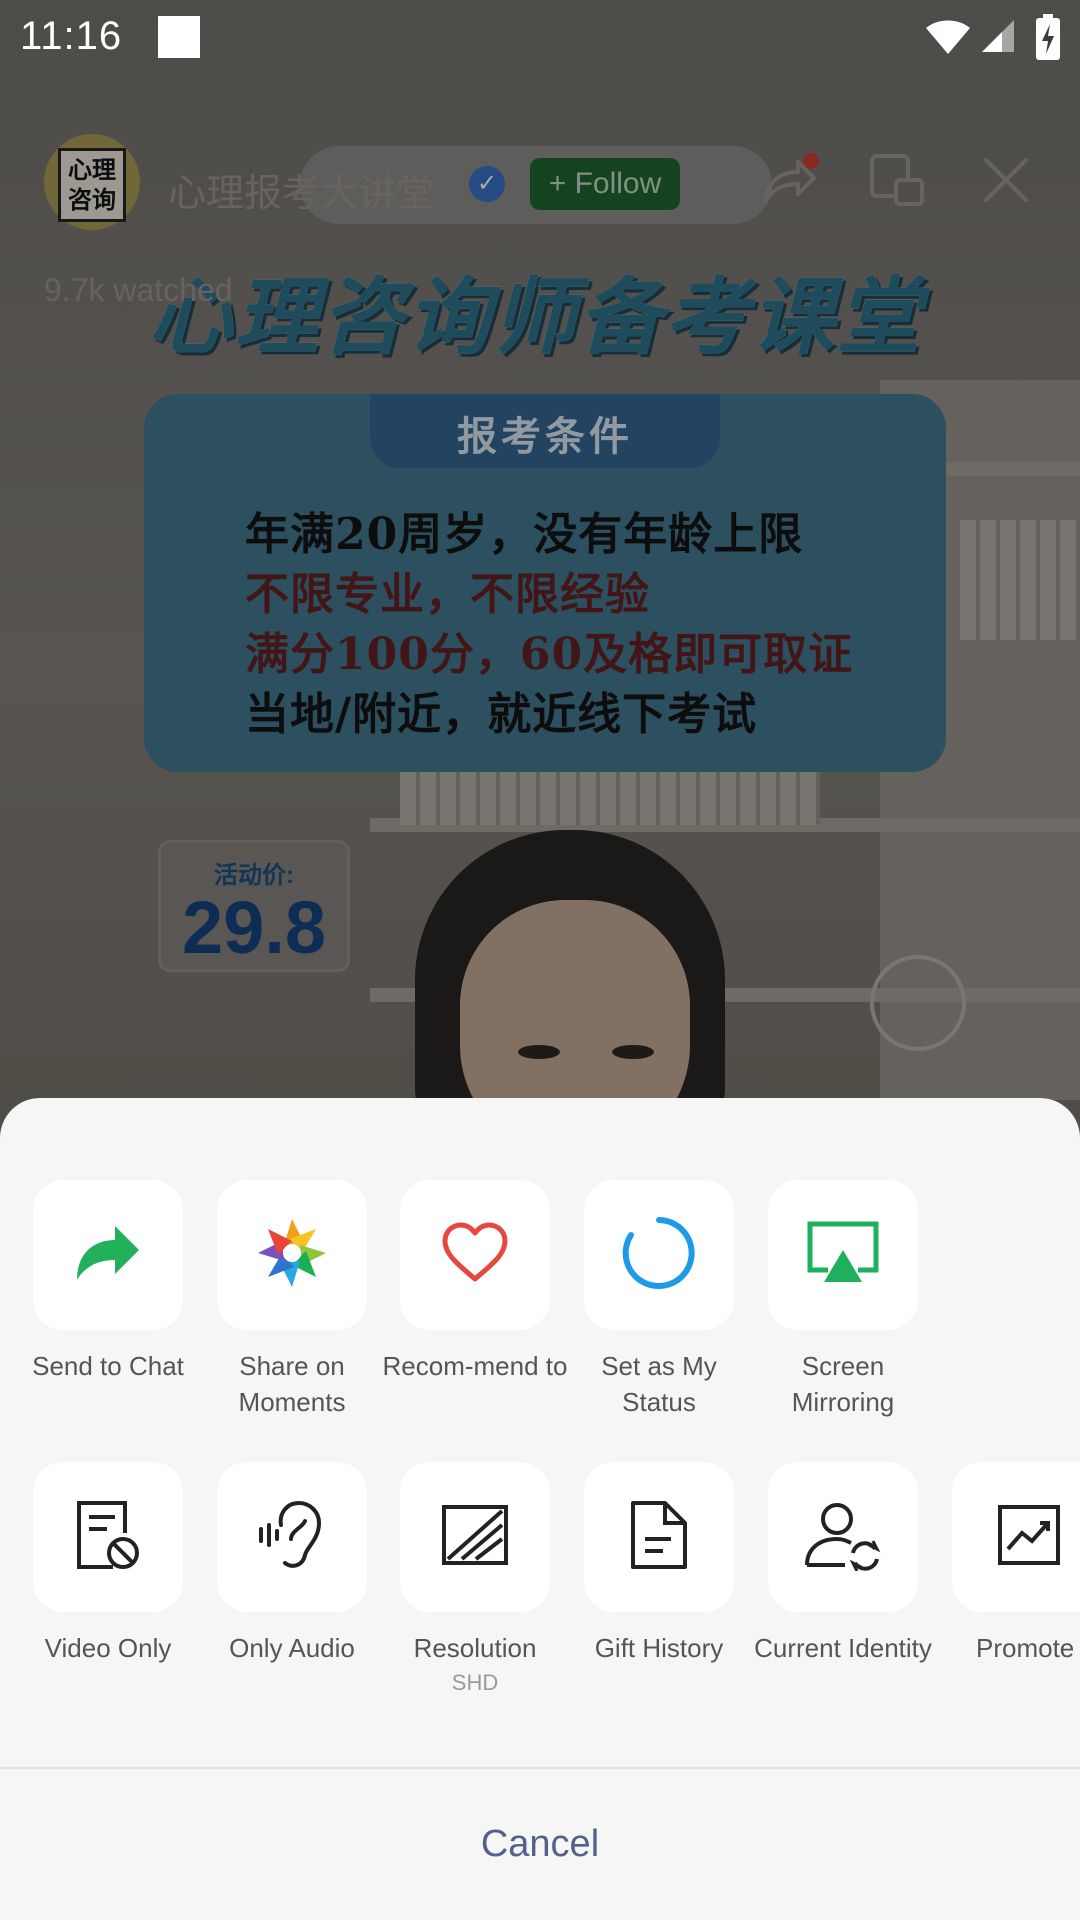 The width and height of the screenshot is (1080, 1920). I want to click on send-arrow-icon, so click(108, 1255).